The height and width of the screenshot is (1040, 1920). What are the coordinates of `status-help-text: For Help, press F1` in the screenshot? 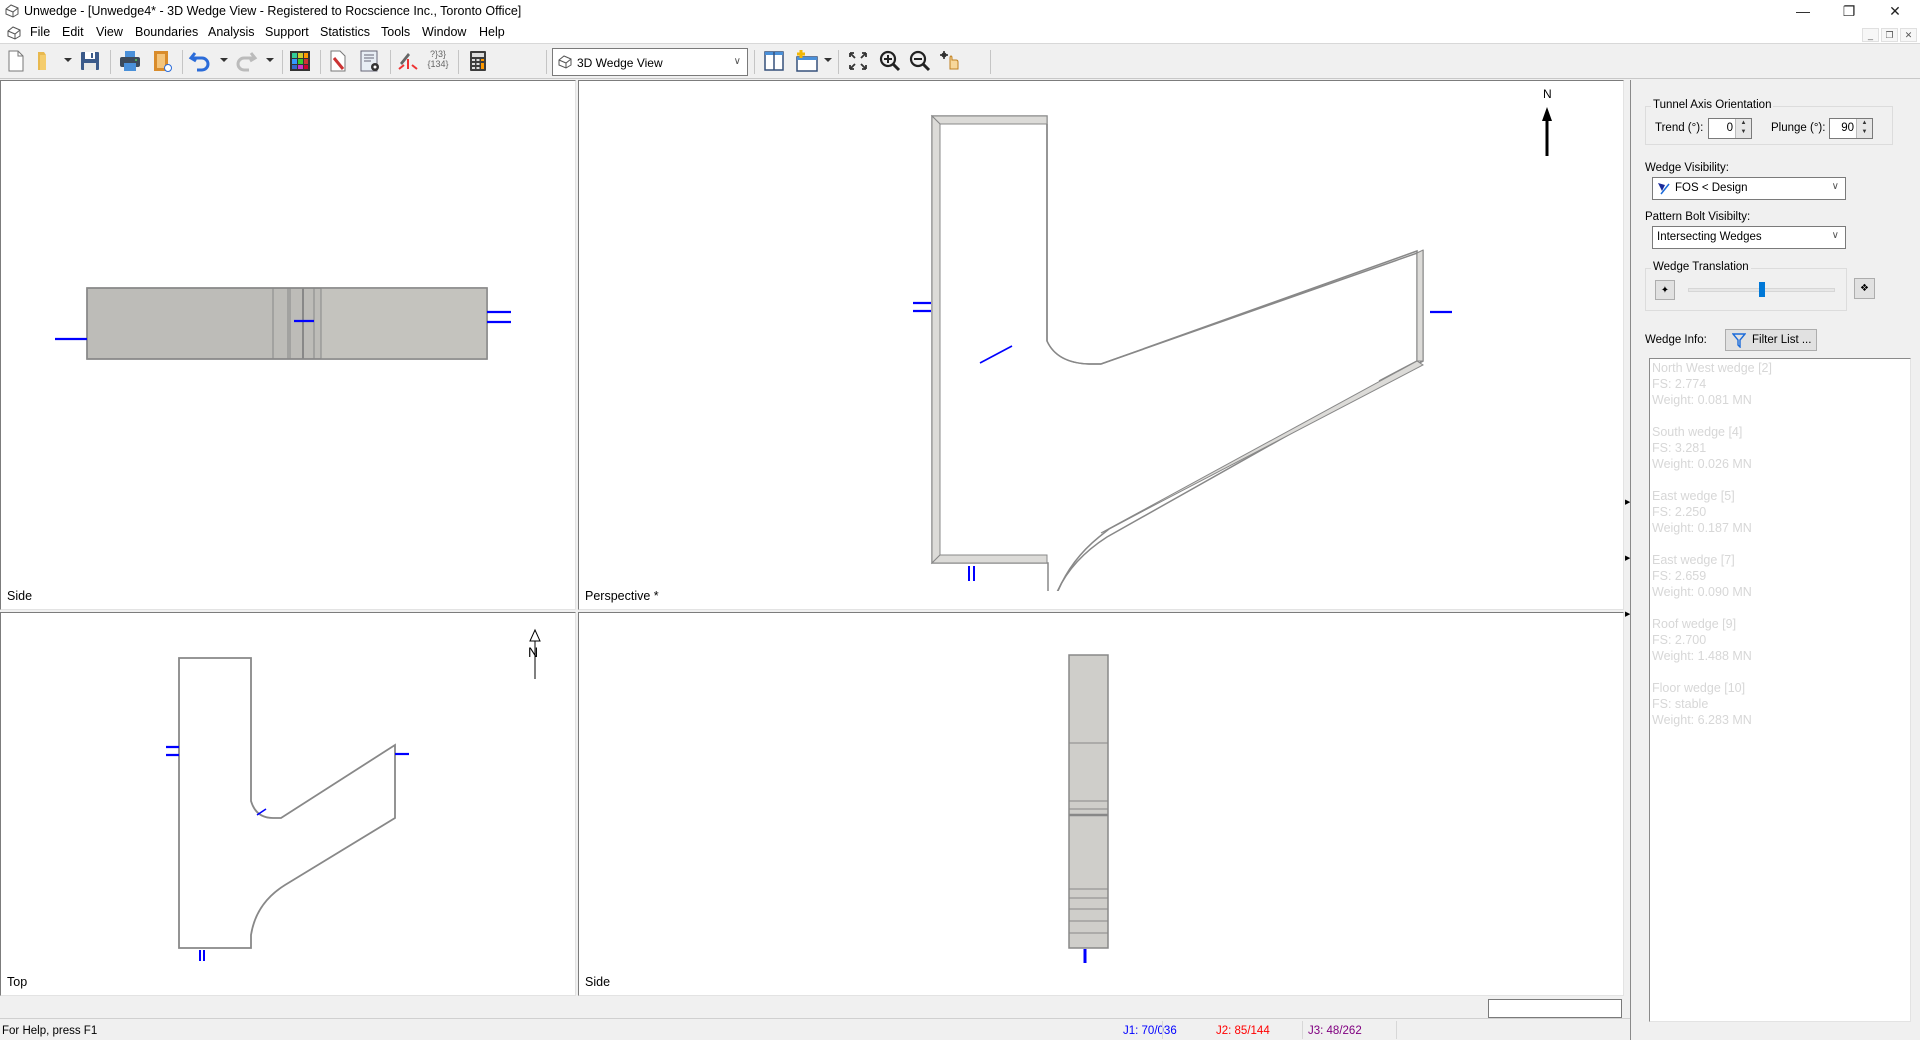 It's located at (50, 1031).